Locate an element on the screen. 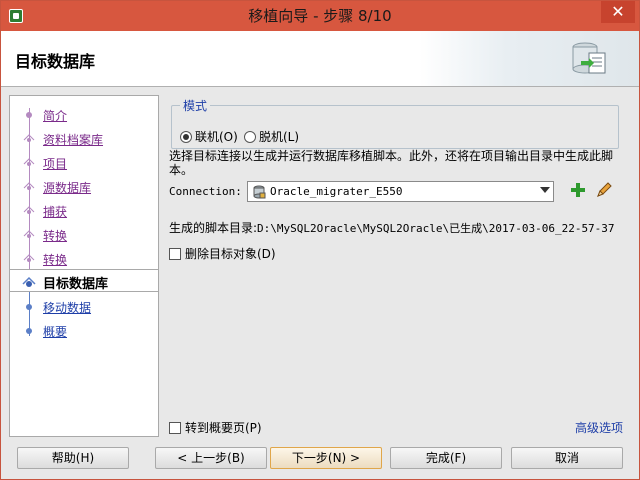 The image size is (640, 480). nav-step-source-db: 源数据库 is located at coordinates (84, 186).